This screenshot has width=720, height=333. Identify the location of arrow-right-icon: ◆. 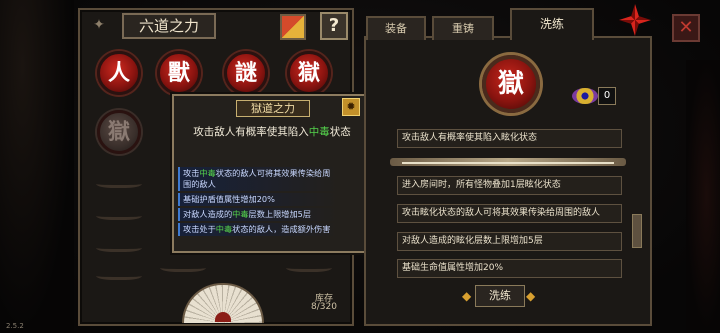
(531, 296).